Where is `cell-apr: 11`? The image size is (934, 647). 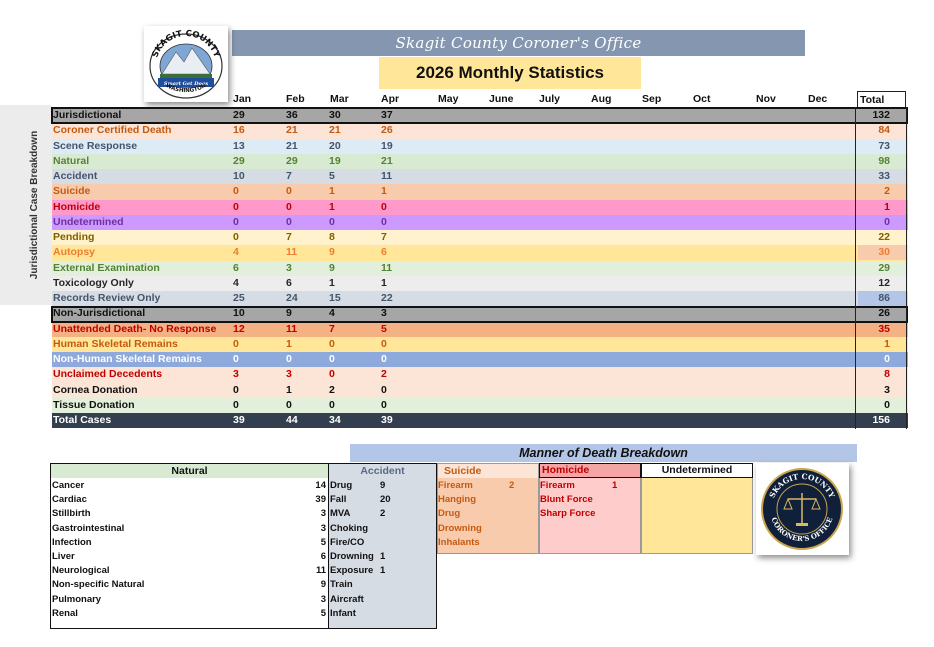 cell-apr: 11 is located at coordinates (387, 176).